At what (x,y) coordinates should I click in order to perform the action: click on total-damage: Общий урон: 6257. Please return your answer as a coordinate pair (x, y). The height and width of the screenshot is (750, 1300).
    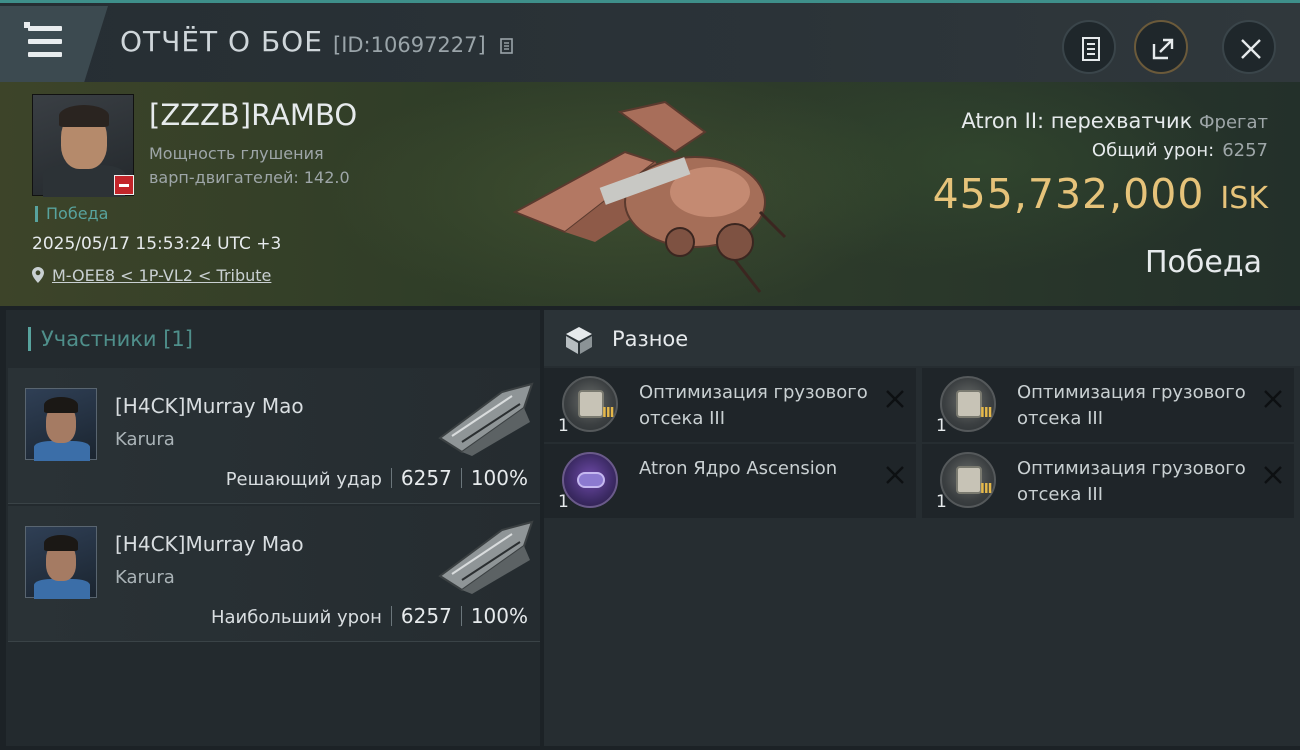
    Looking at the image, I should click on (1180, 150).